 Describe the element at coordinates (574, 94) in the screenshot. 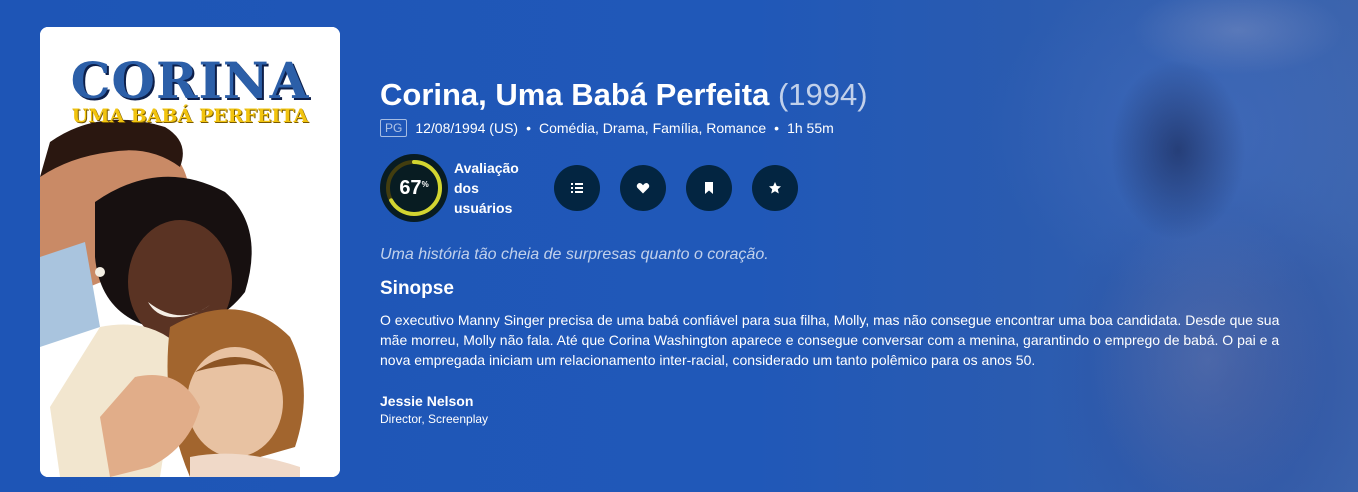

I see `movie-title-link: Corina, Uma Babá Perfeita` at that location.